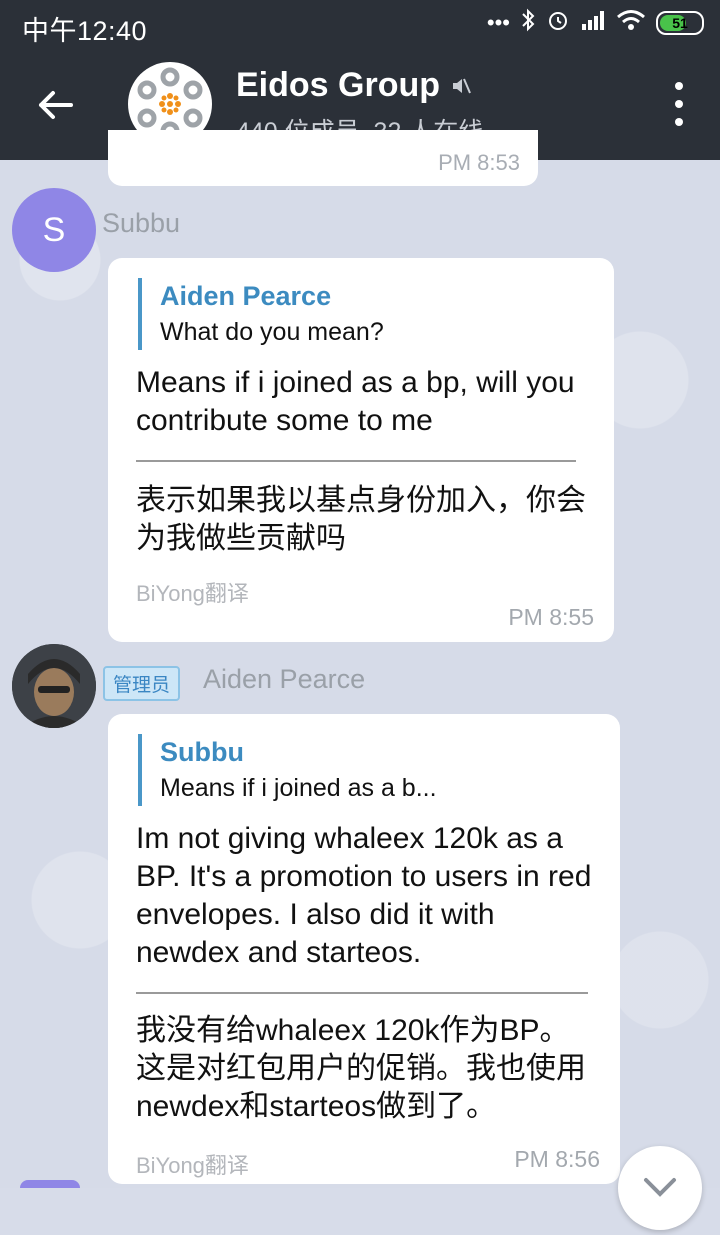 This screenshot has height=1235, width=720. Describe the element at coordinates (498, 22) in the screenshot. I see `dots-icon: •••` at that location.